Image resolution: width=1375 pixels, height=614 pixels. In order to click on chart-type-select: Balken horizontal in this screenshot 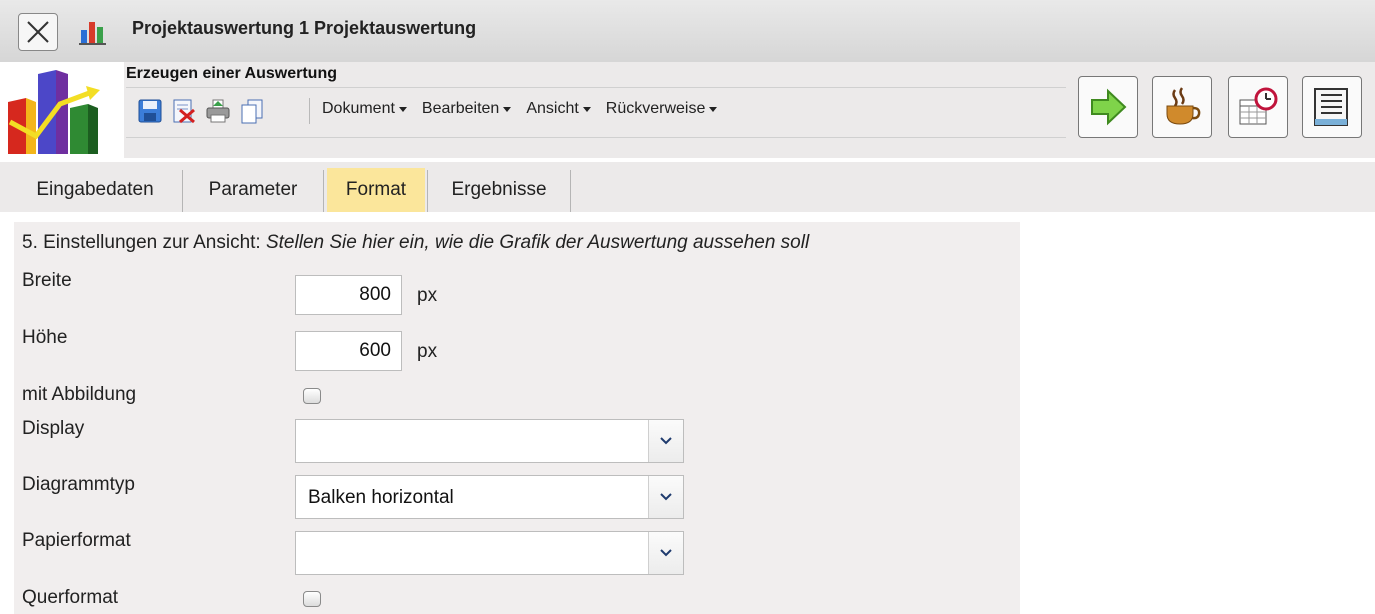, I will do `click(489, 497)`.